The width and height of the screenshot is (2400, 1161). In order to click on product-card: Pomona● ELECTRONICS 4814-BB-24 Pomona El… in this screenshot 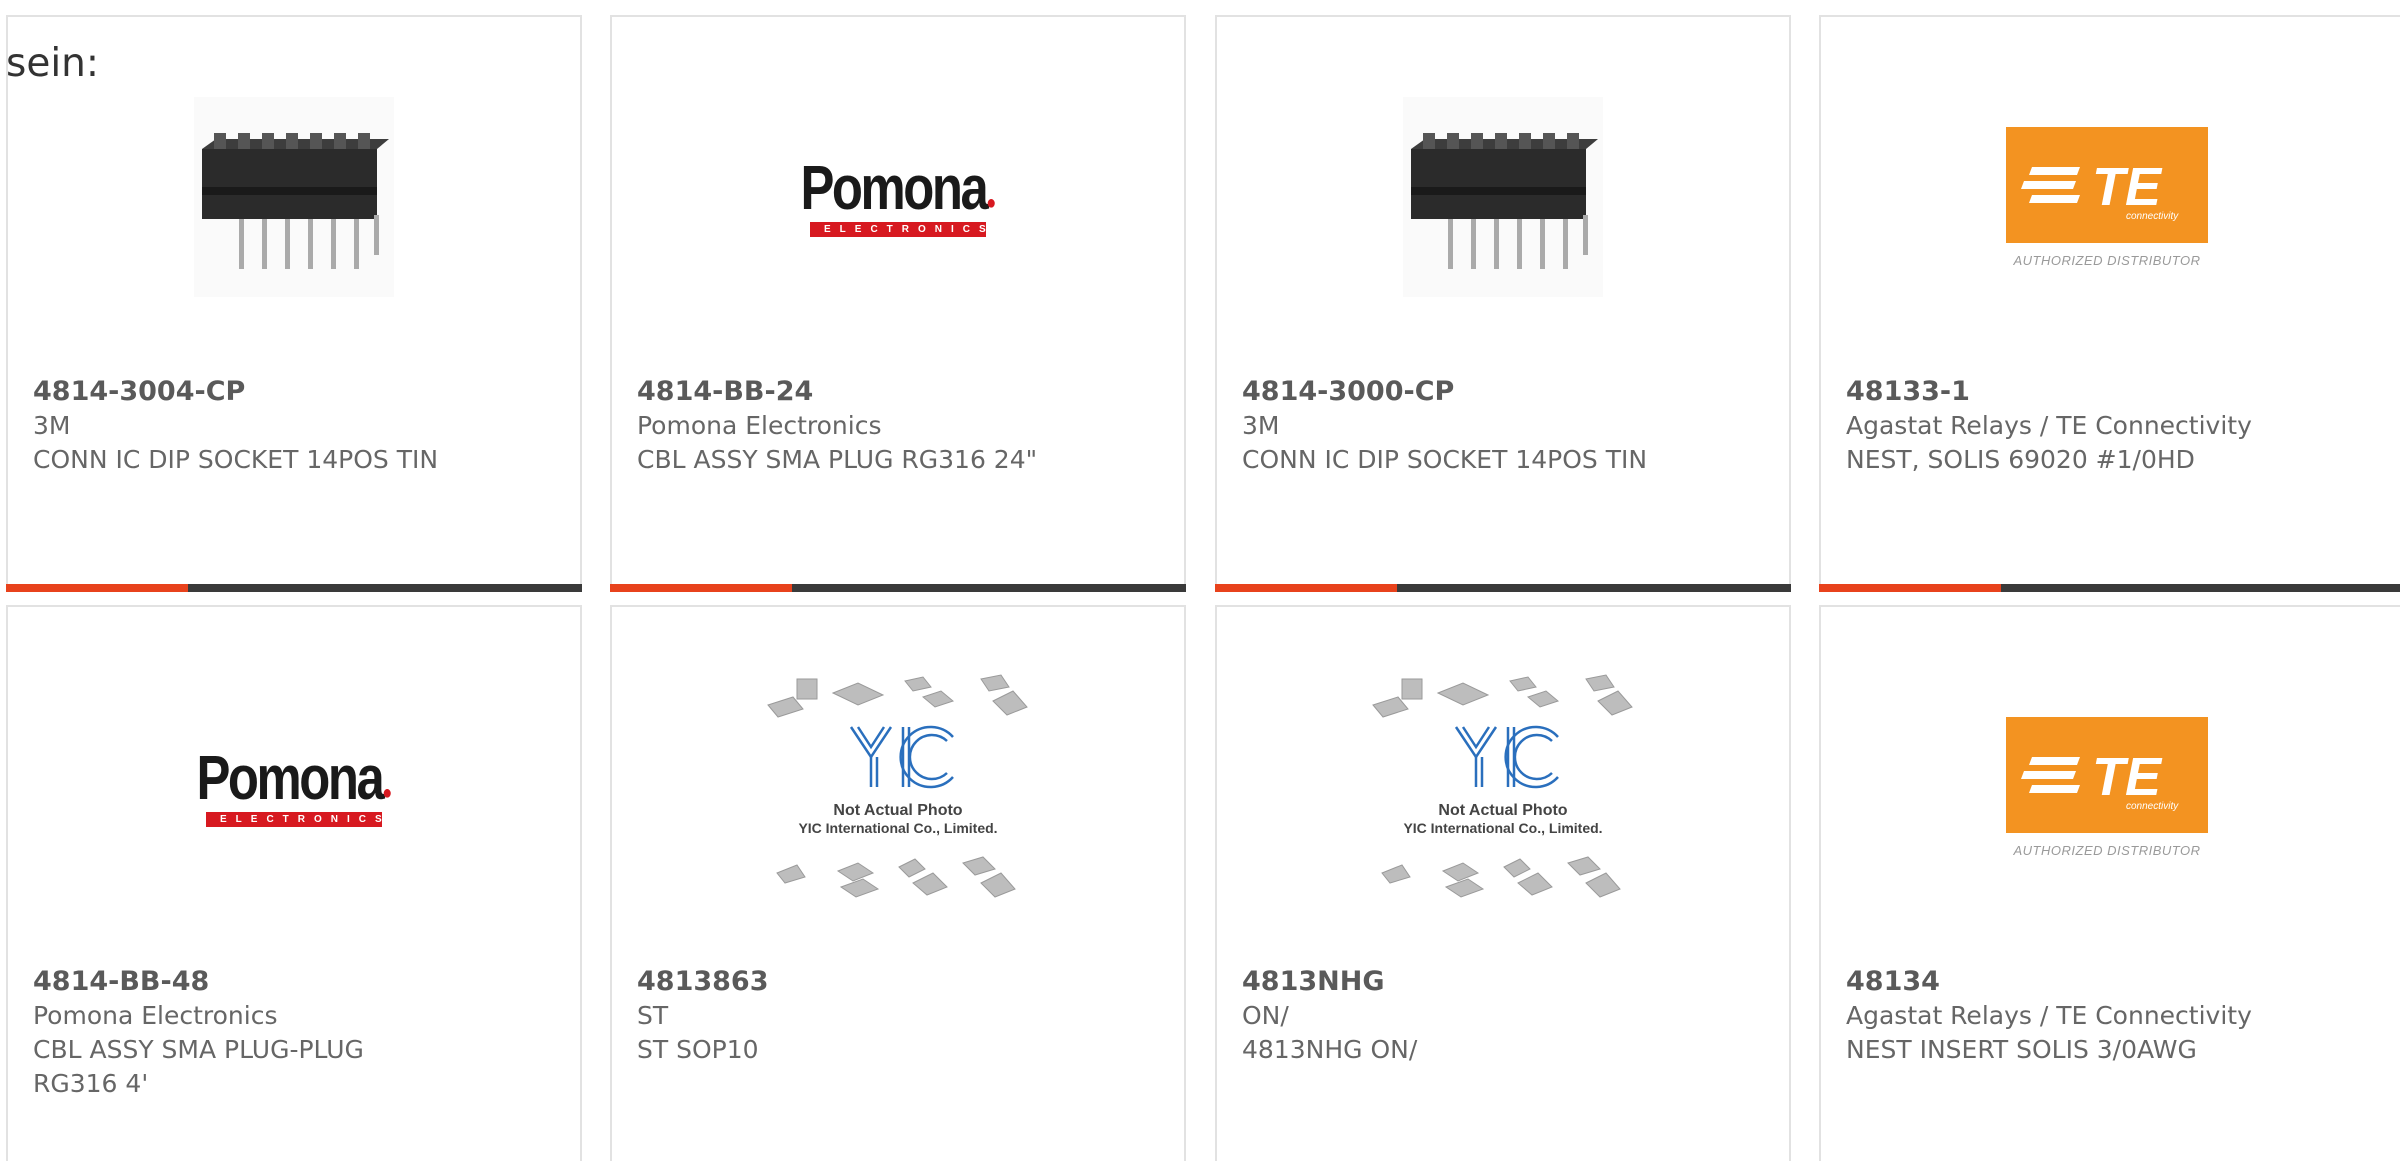, I will do `click(898, 303)`.